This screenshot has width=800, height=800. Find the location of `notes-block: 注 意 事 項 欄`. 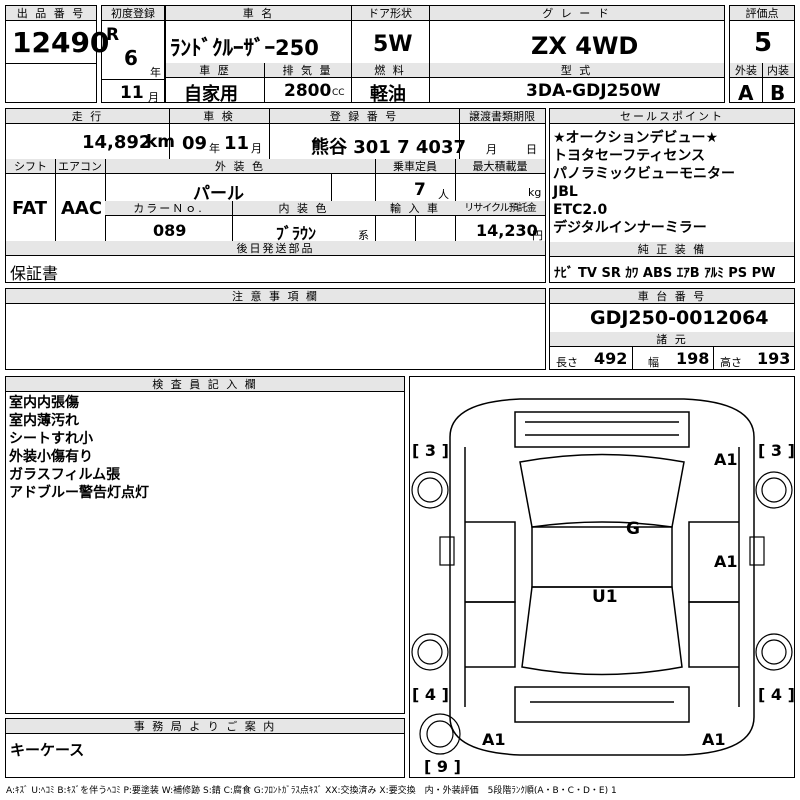

notes-block: 注 意 事 項 欄 is located at coordinates (275, 329).